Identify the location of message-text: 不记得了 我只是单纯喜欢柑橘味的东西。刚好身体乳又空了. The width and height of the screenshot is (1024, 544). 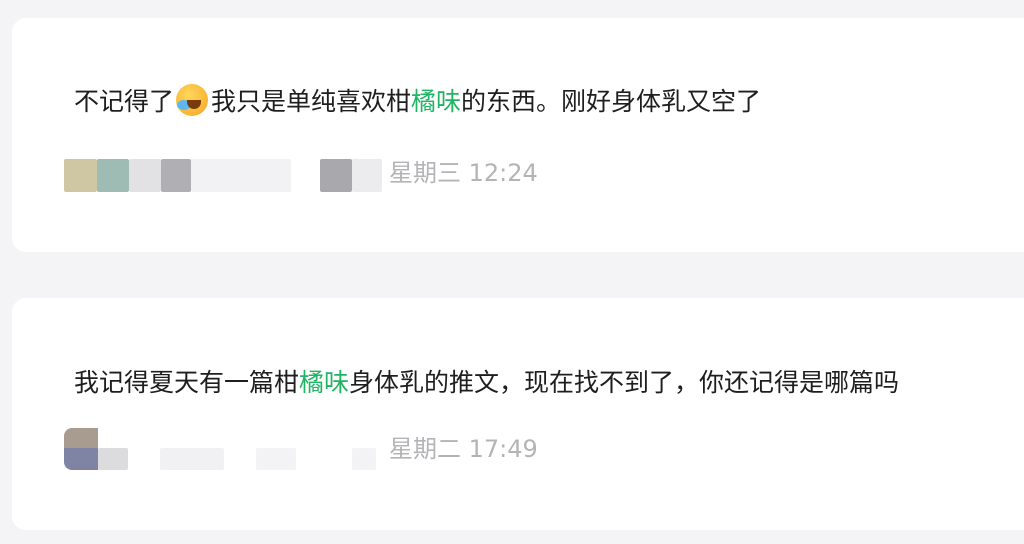
(417, 101).